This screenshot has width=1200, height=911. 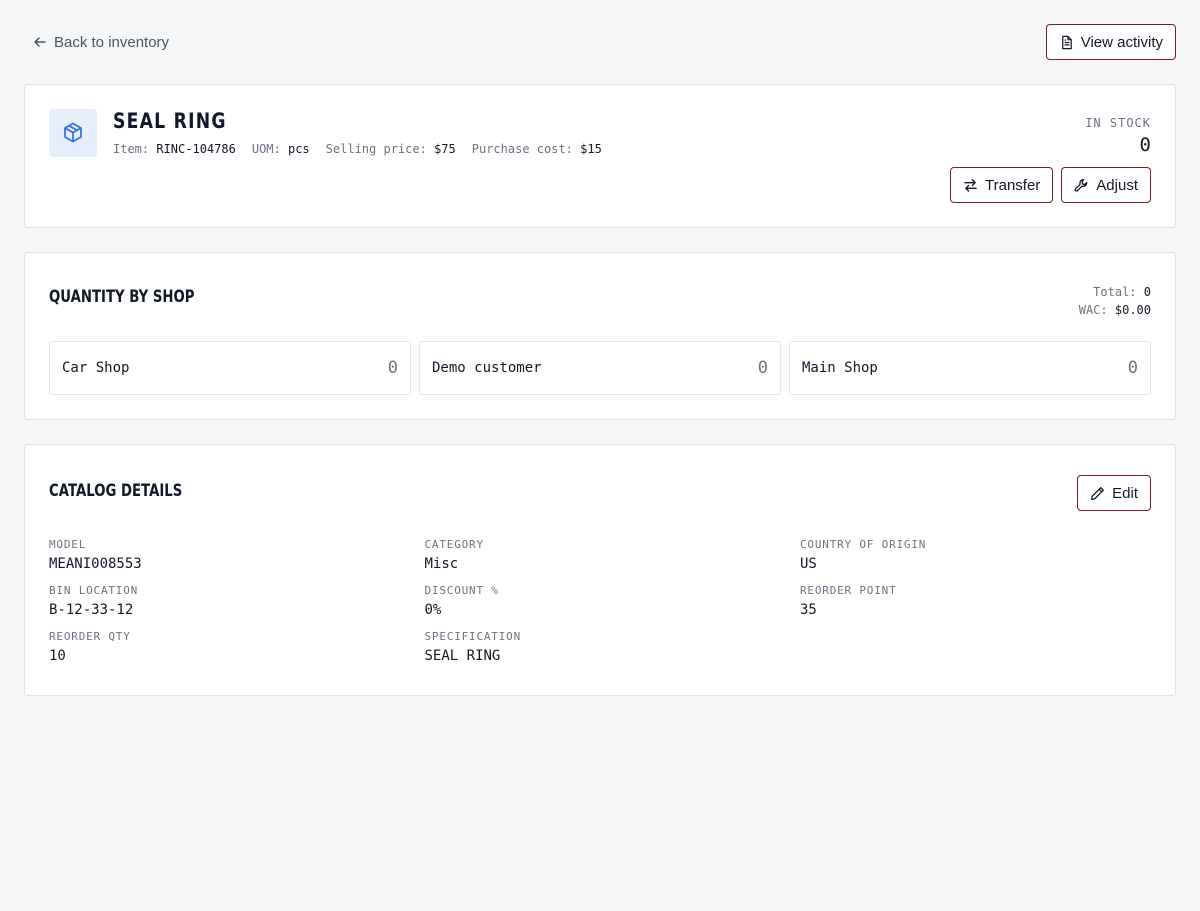 I want to click on shop-name: Car Shop, so click(x=96, y=368).